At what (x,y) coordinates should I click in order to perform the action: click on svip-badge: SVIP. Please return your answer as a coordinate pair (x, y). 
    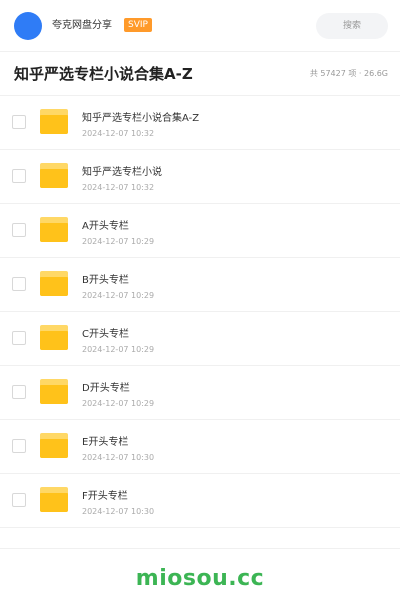
    Looking at the image, I should click on (138, 25).